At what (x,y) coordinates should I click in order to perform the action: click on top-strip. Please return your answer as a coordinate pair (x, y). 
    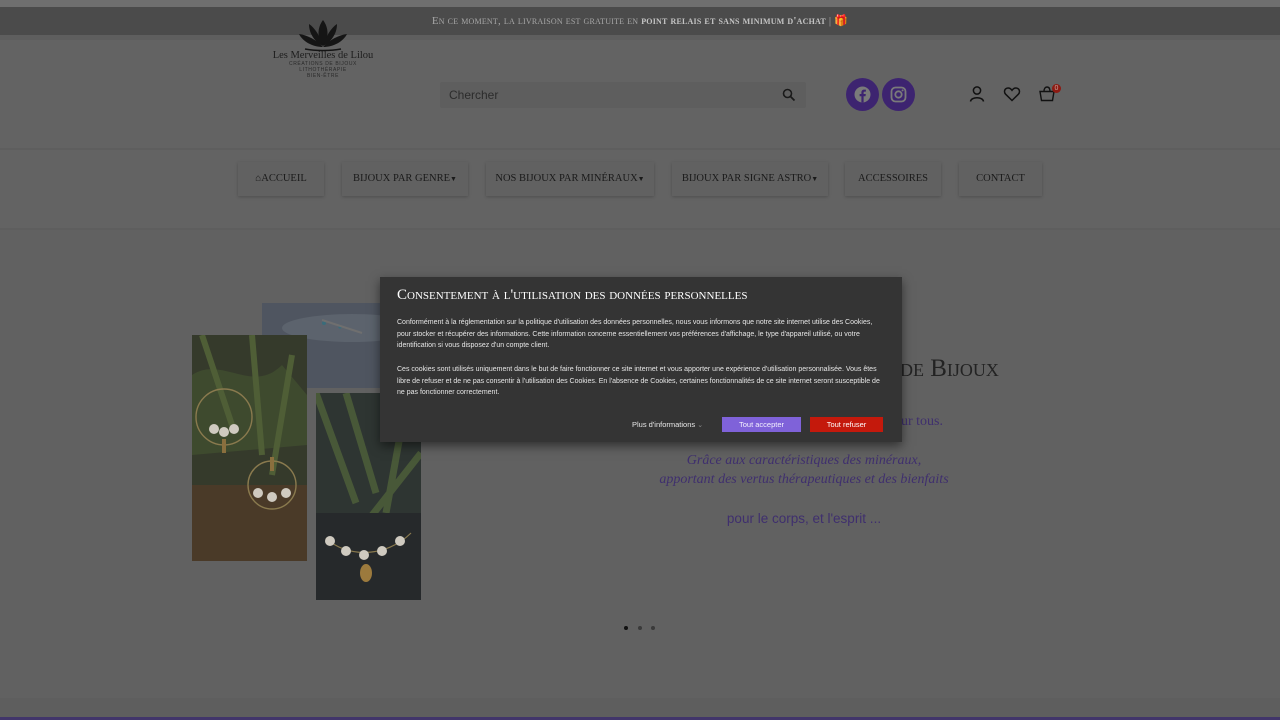
    Looking at the image, I should click on (640, 3).